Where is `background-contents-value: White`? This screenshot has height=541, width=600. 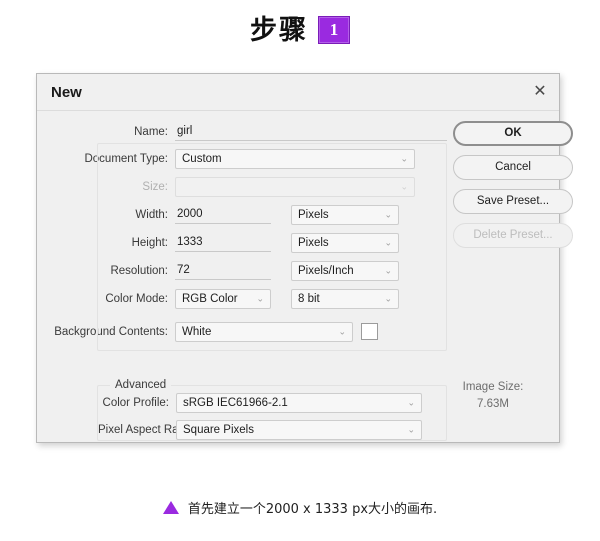 background-contents-value: White is located at coordinates (197, 331).